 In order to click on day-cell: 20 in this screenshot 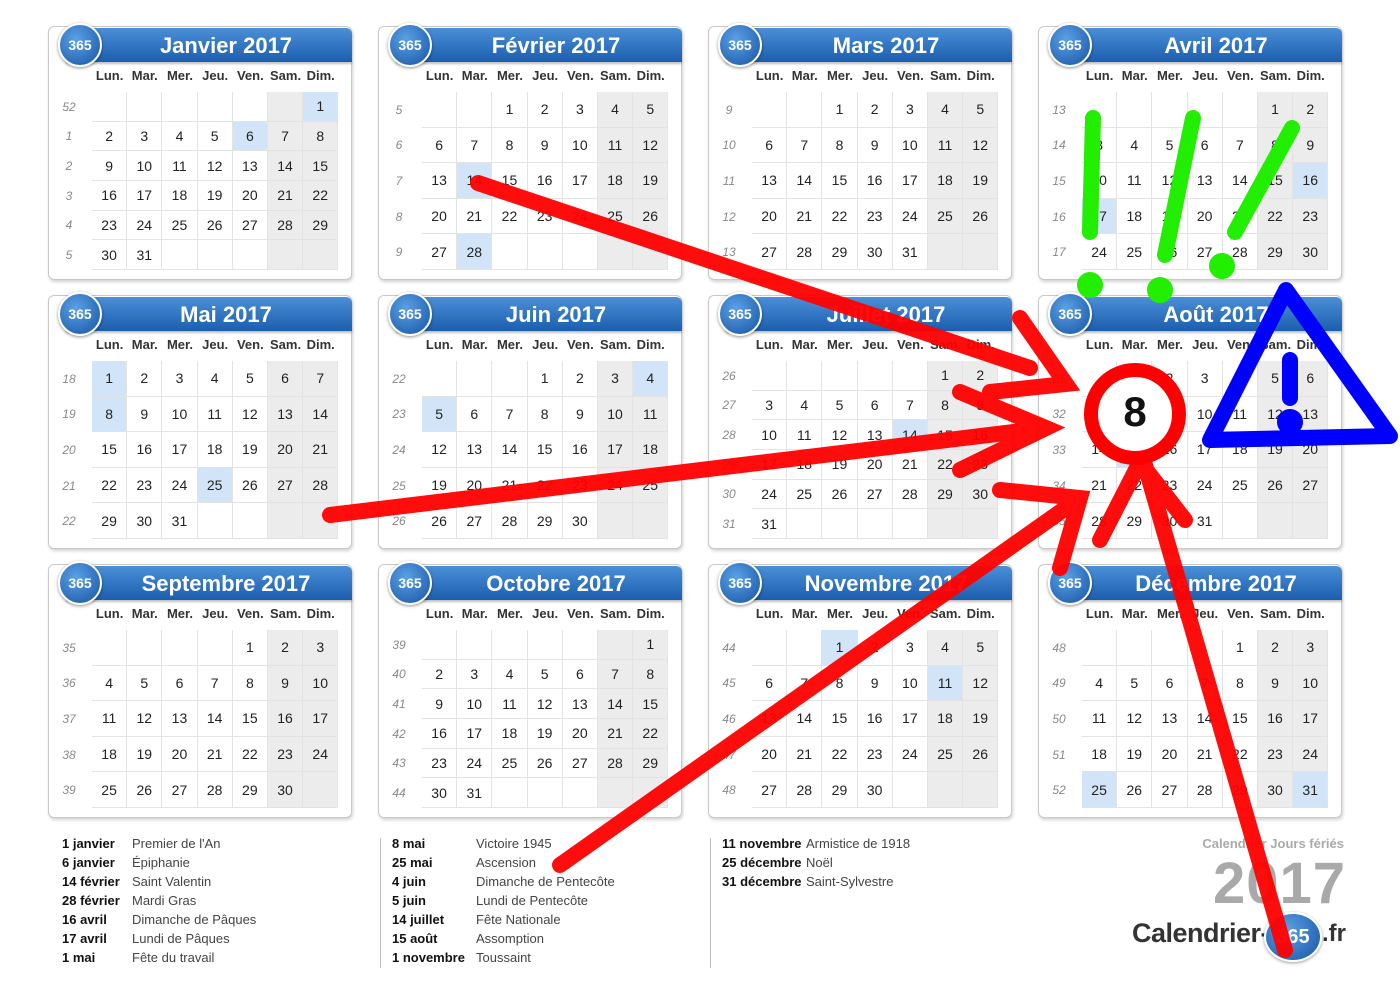, I will do `click(475, 485)`.